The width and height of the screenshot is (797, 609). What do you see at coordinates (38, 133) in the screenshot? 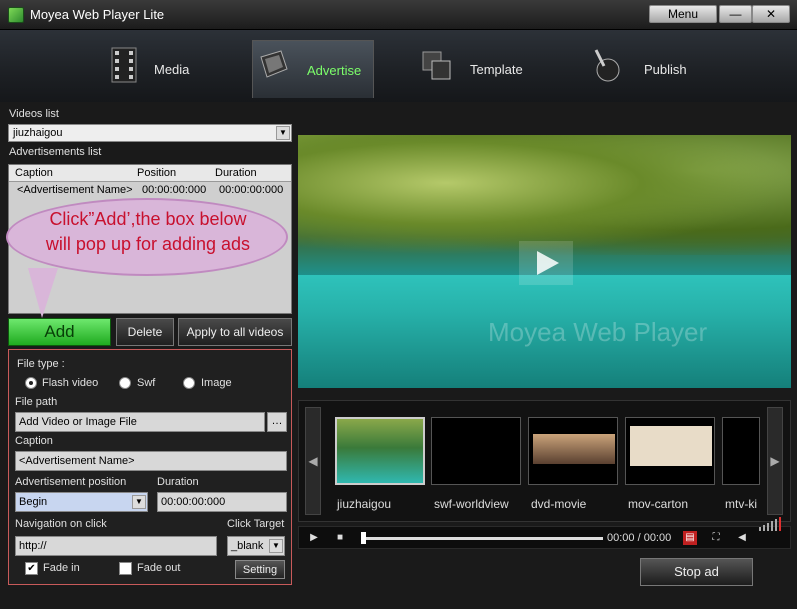
I see `videos-list-value: jiuzhaigou` at bounding box center [38, 133].